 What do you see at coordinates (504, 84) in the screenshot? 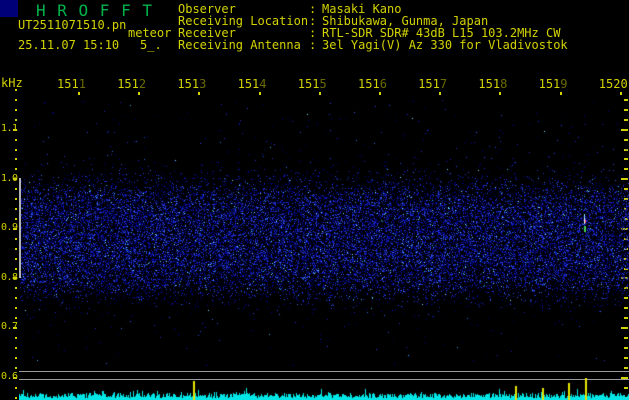
I see `time-axis-label-last-digit: 8` at bounding box center [504, 84].